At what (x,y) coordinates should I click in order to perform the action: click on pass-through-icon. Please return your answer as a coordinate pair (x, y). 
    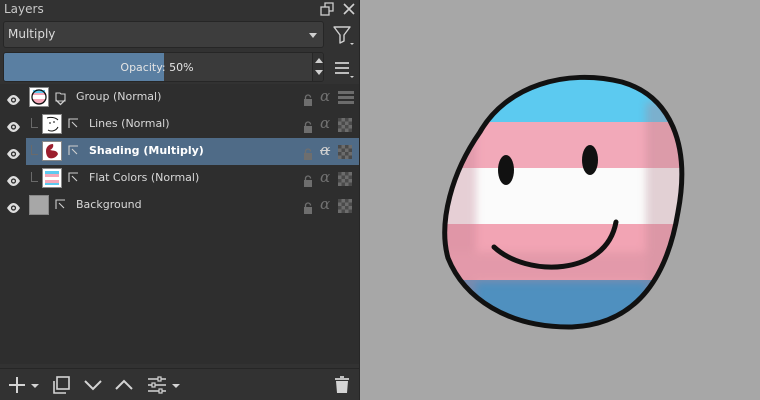
    Looking at the image, I should click on (346, 97).